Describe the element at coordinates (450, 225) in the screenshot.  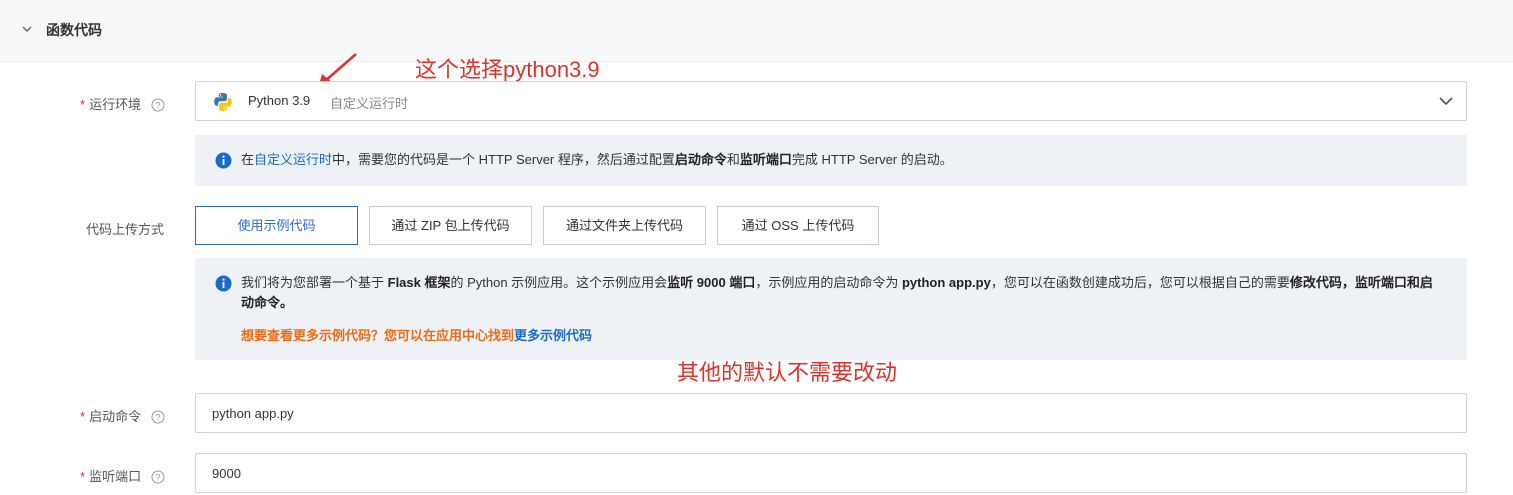
I see `upload-option-zip: 通过 ZIP 包上传代码` at that location.